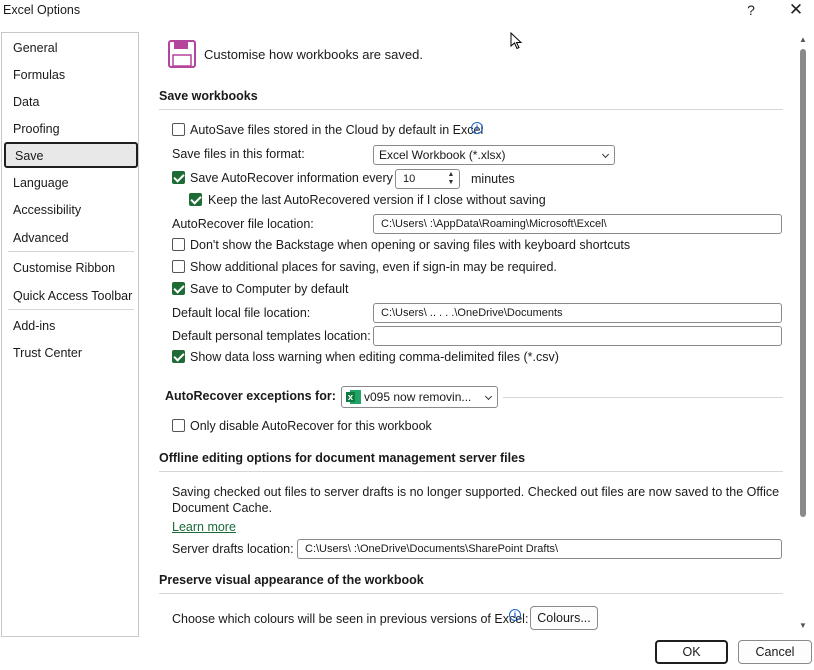  I want to click on sidebar-item-language: Language, so click(41, 183).